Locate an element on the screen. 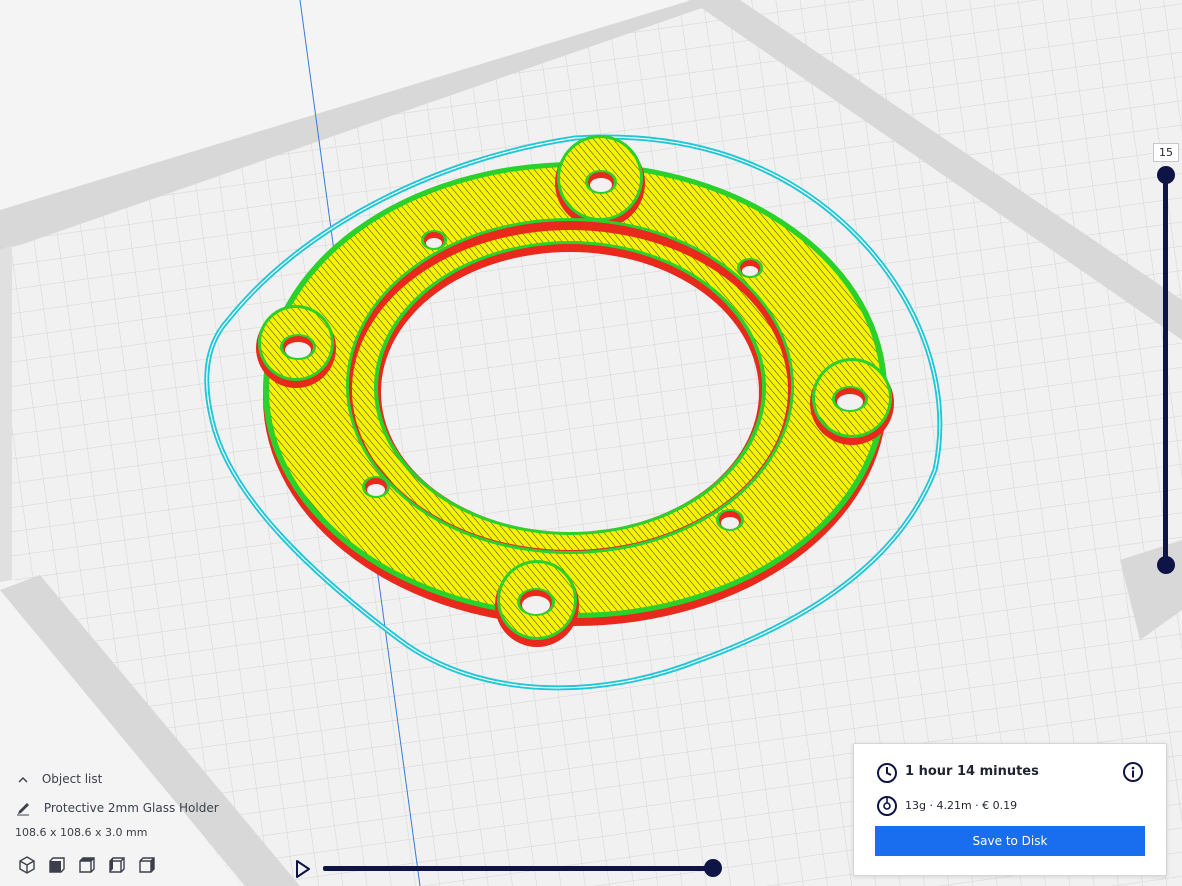 The height and width of the screenshot is (886, 1182). top-view-icon is located at coordinates (87, 865).